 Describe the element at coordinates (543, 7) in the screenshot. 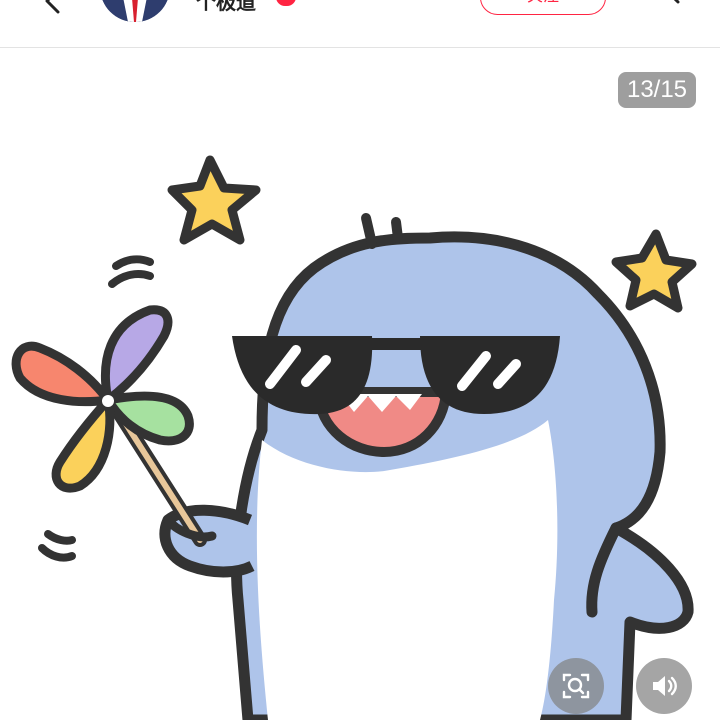

I see `follow-button: 关注` at that location.